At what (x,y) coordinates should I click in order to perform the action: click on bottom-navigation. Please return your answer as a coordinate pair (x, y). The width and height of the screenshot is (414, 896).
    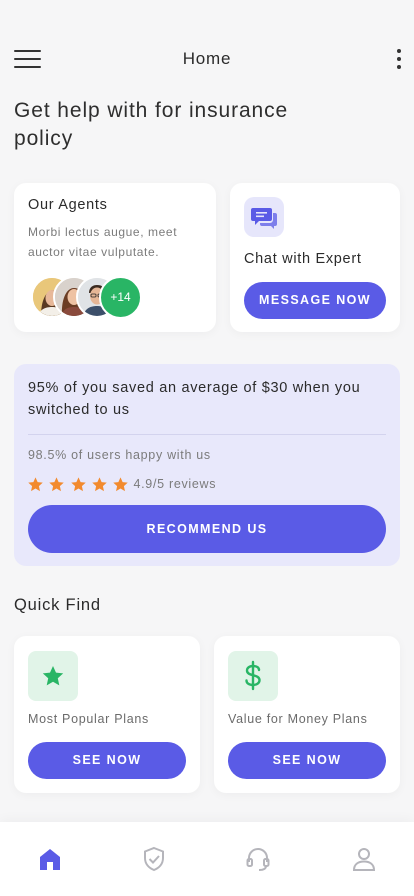
    Looking at the image, I should click on (207, 859).